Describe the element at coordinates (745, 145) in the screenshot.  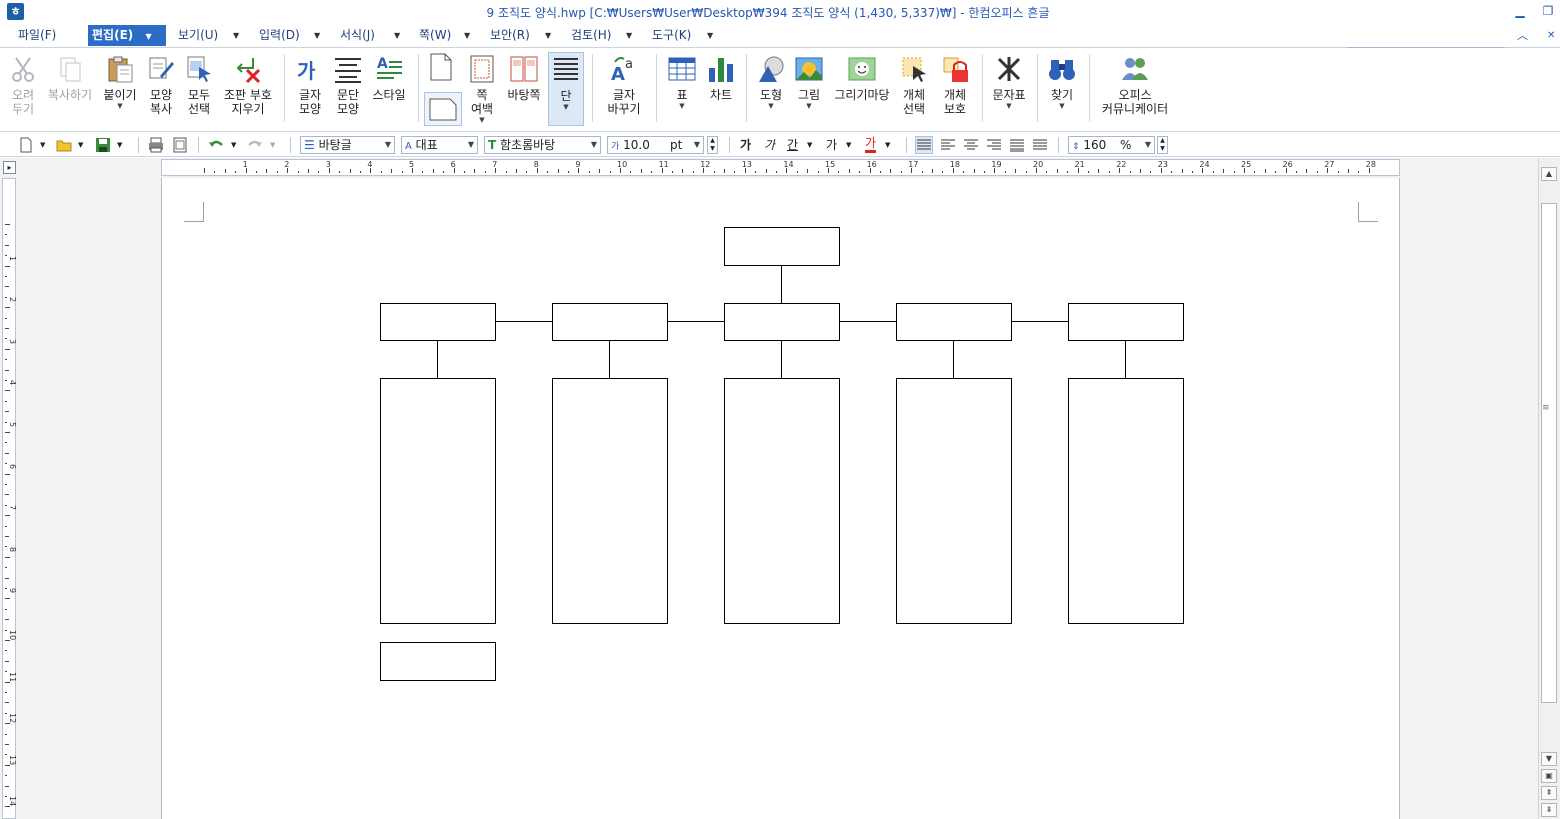
I see `bold-button: 가` at that location.